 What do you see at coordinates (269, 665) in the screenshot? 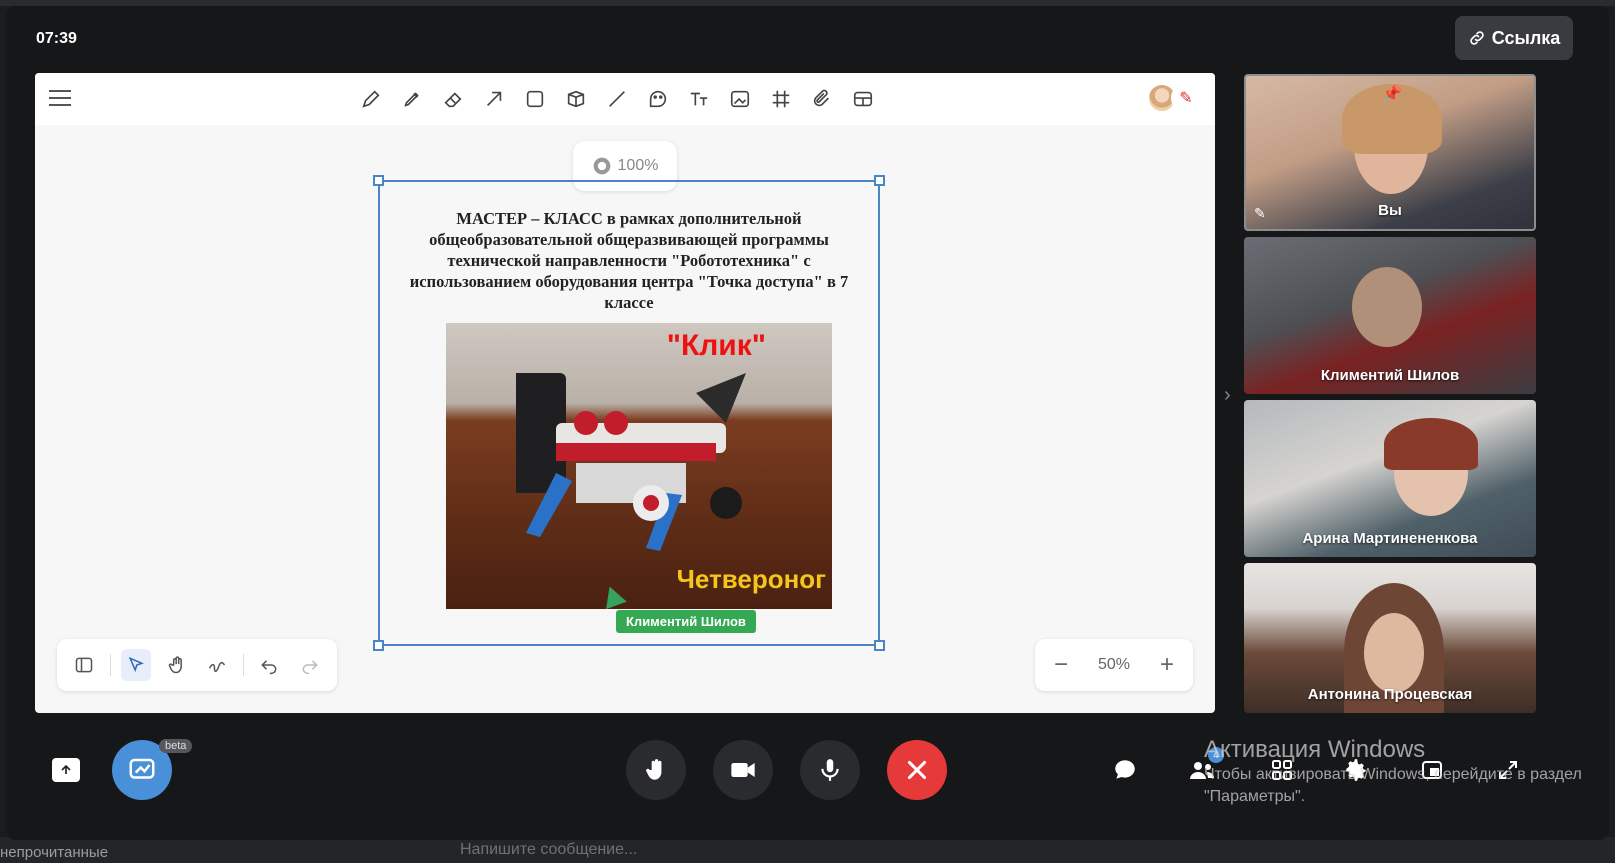
I see `undo-icon` at bounding box center [269, 665].